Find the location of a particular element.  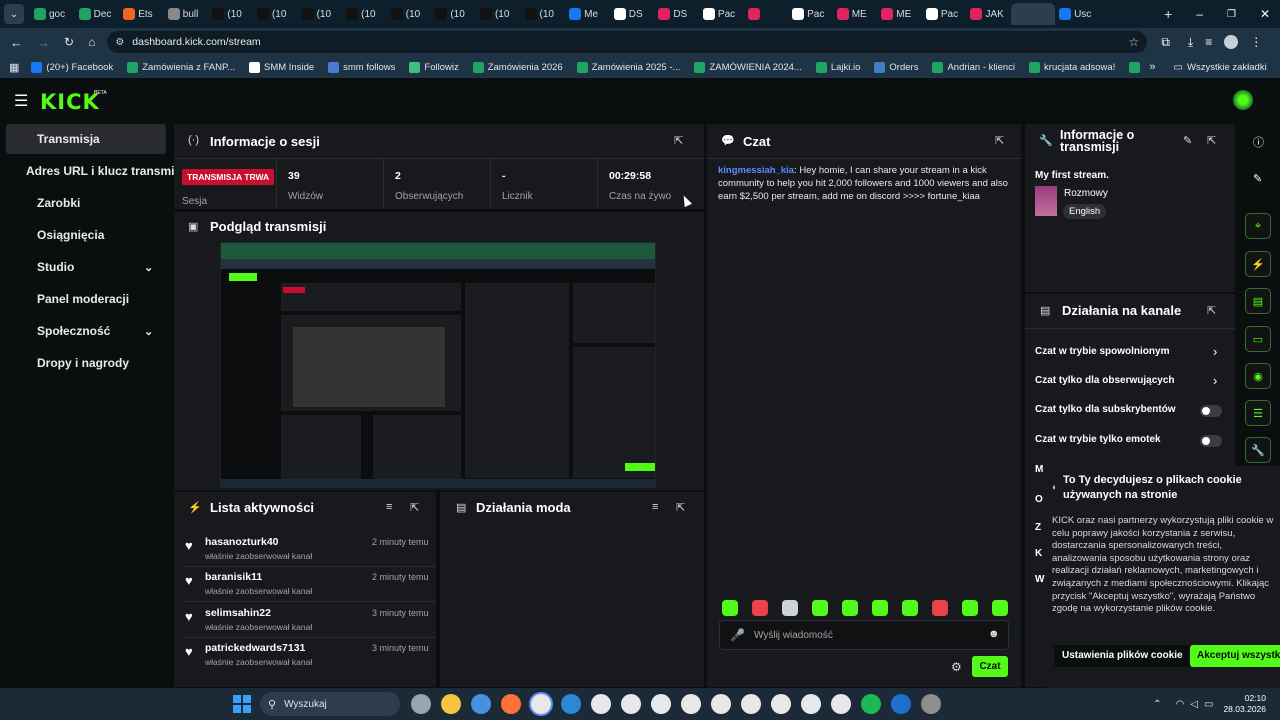

rail-broadcast-icon: ◉ is located at coordinates (1258, 376).